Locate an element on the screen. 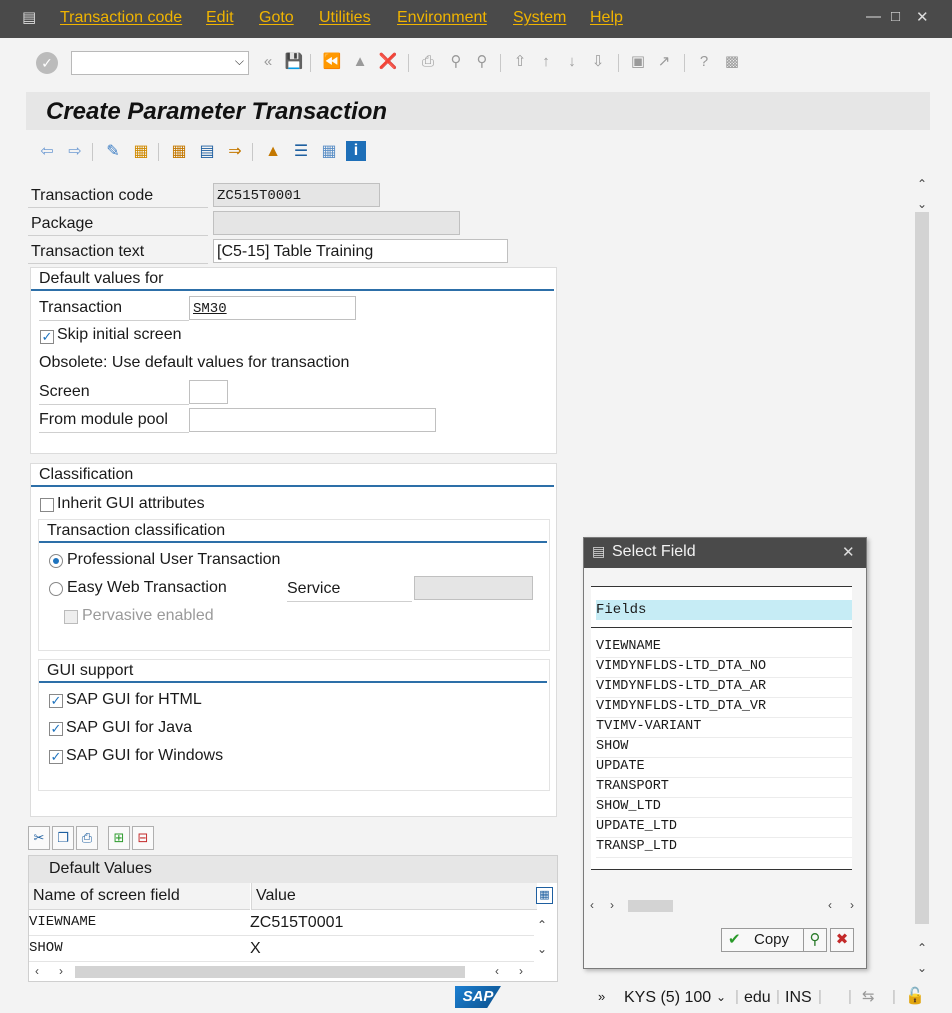 This screenshot has width=952, height=1013. package-field is located at coordinates (336, 223).